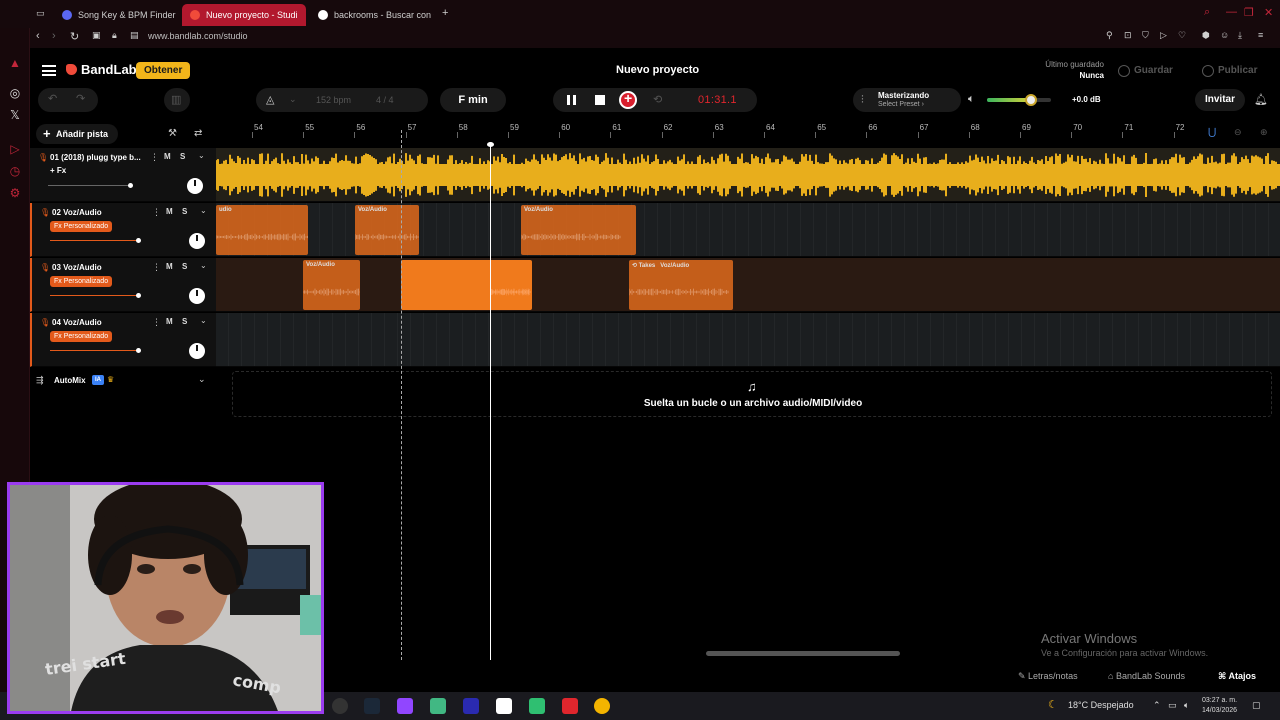 The height and width of the screenshot is (720, 1280). What do you see at coordinates (77, 134) in the screenshot?
I see `add-track-button: Añadir pista` at bounding box center [77, 134].